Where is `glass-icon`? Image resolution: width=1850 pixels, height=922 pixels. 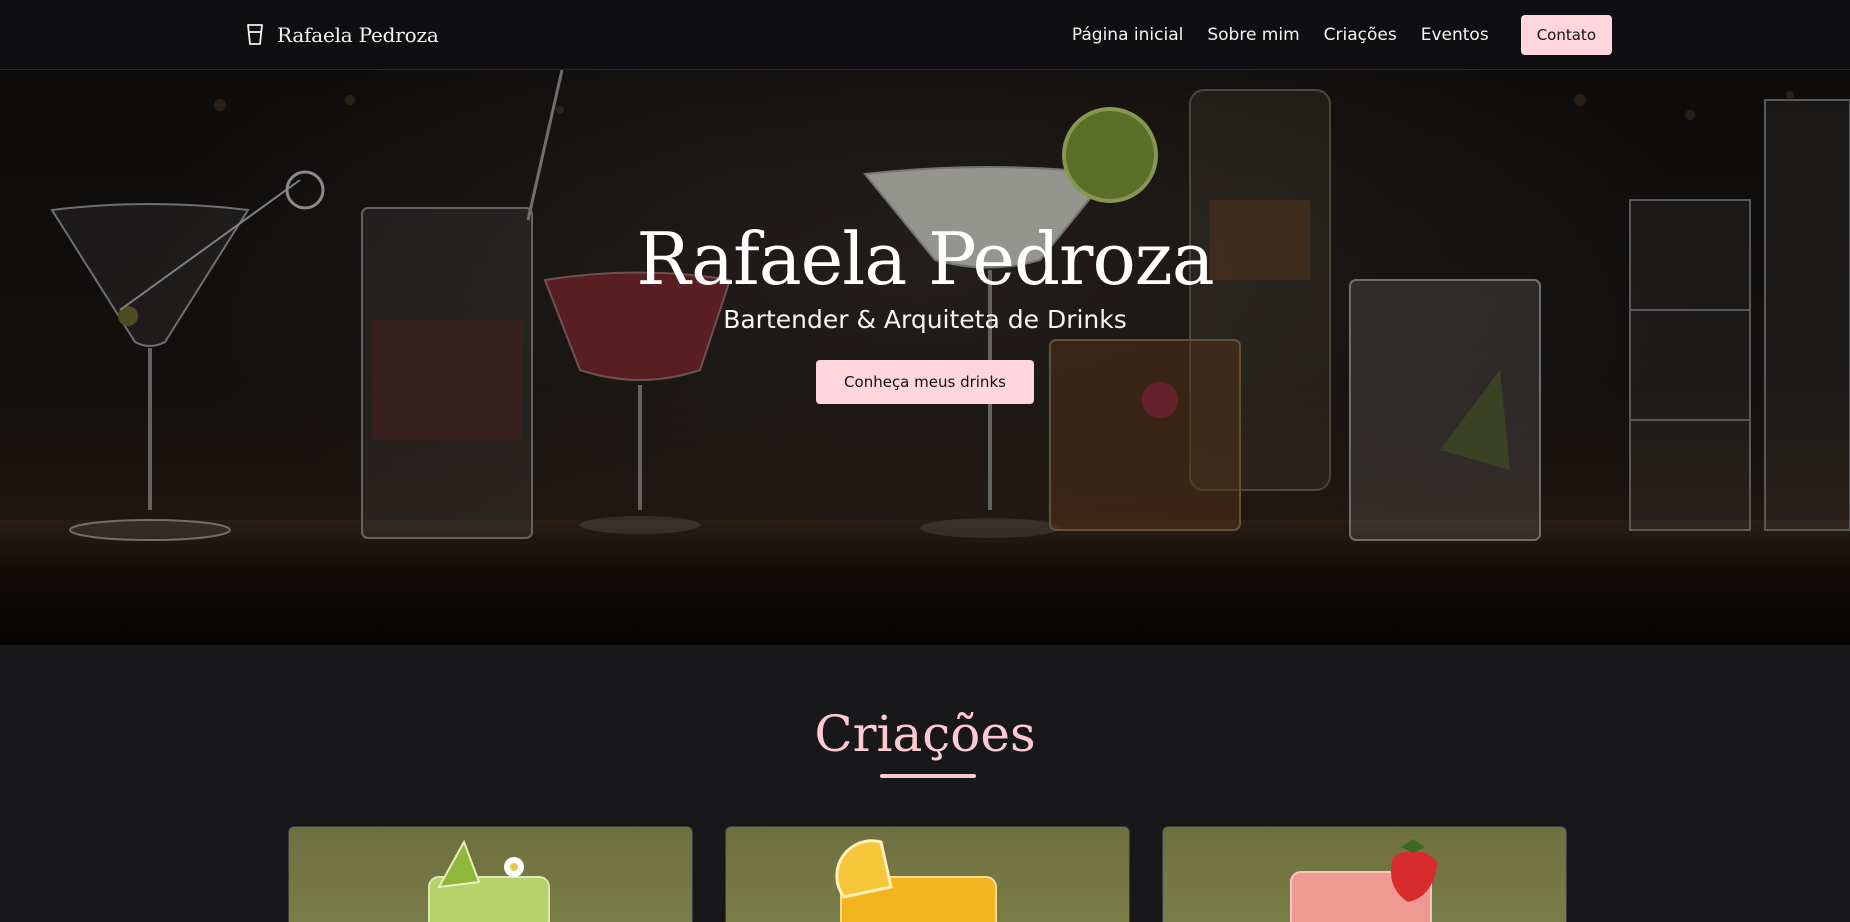 glass-icon is located at coordinates (255, 35).